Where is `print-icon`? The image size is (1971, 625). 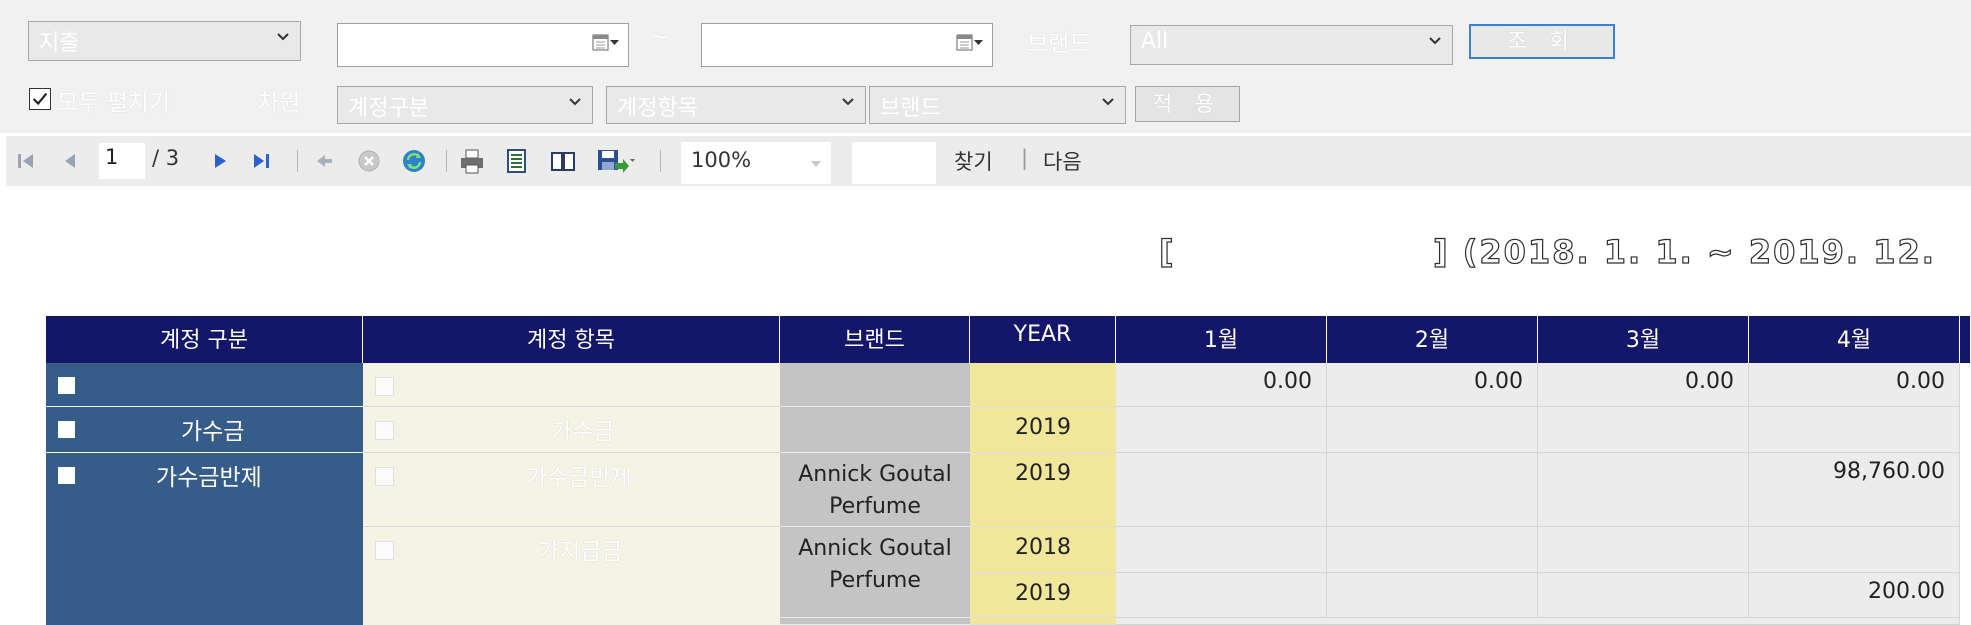 print-icon is located at coordinates (472, 161).